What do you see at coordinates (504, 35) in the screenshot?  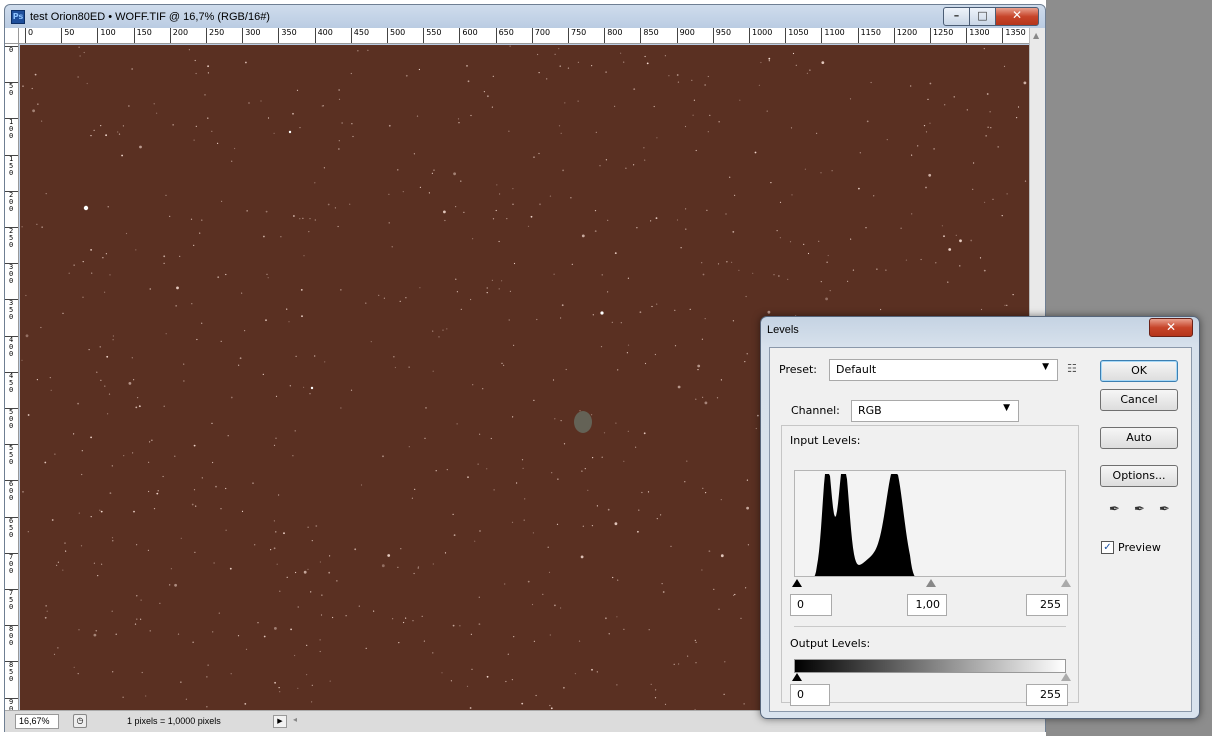 I see `ruler-tick-label: 650` at bounding box center [504, 35].